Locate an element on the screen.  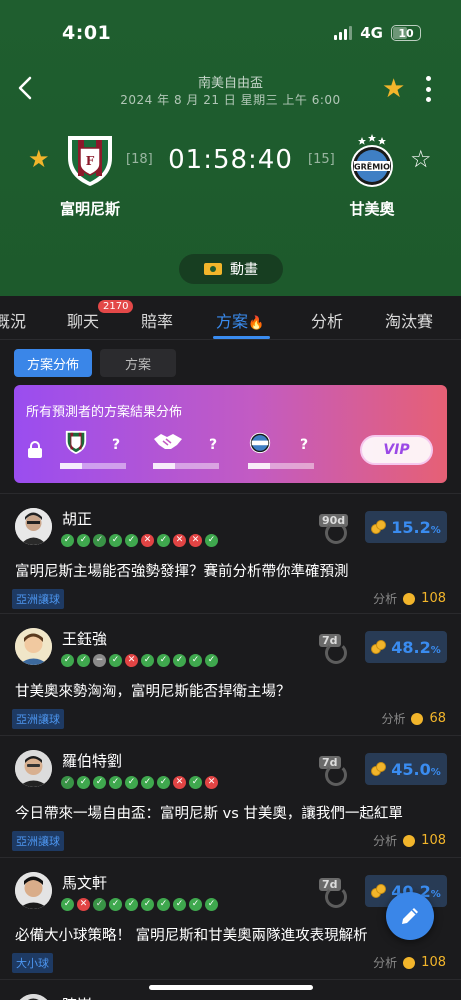
fire-icon: 🔥 is located at coordinates (256, 323).